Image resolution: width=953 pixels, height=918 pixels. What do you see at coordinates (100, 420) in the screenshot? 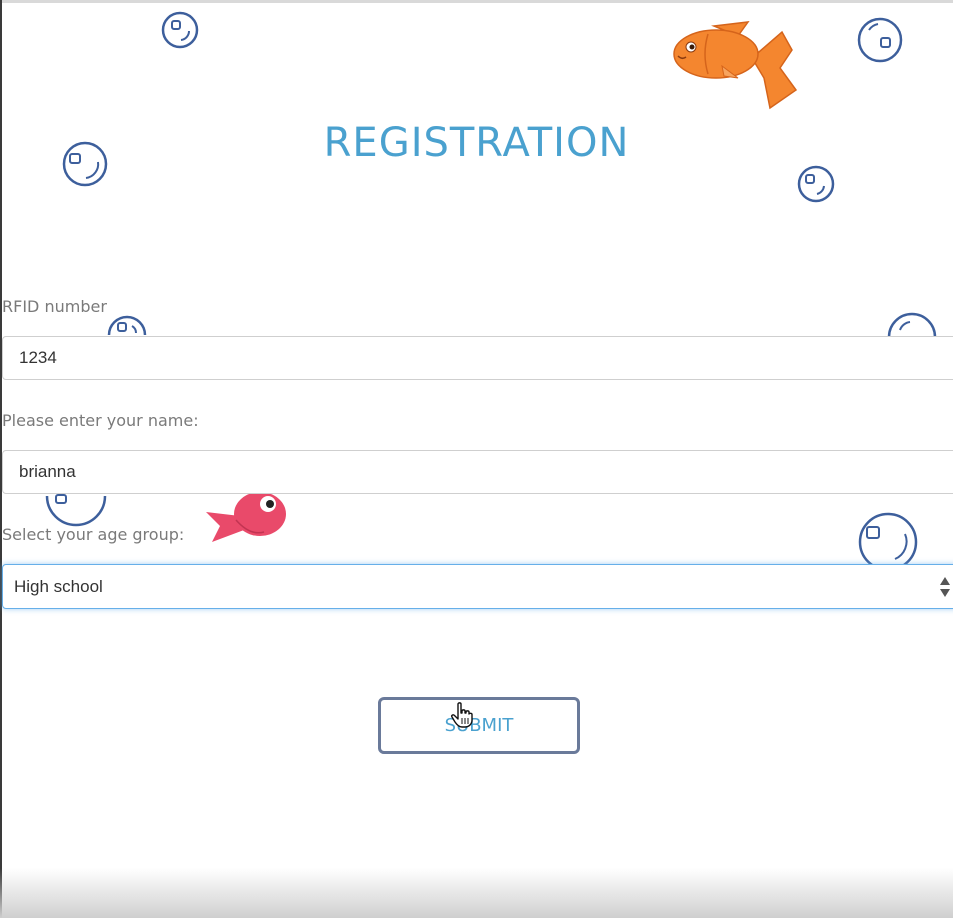
I see `name-label: Please enter your name:` at bounding box center [100, 420].